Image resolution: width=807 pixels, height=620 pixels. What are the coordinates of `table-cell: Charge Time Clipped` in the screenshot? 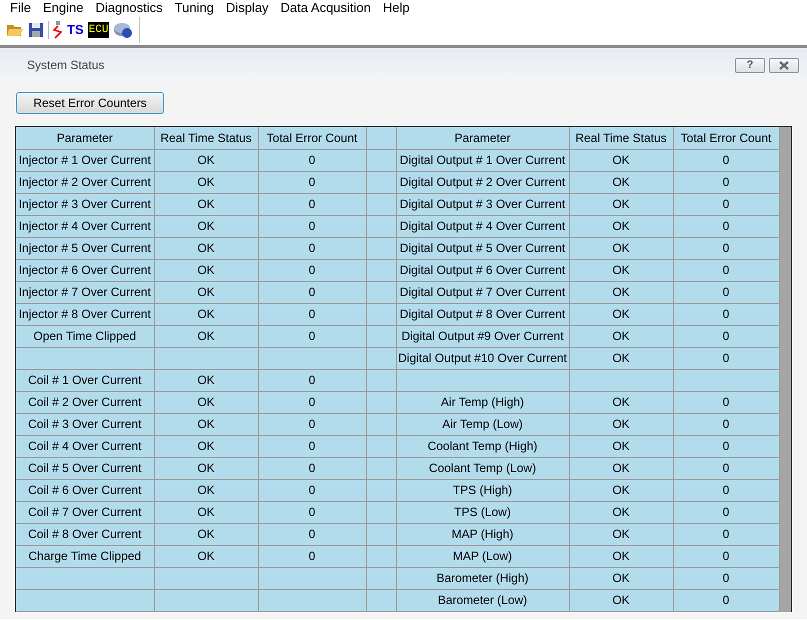 It's located at (85, 556).